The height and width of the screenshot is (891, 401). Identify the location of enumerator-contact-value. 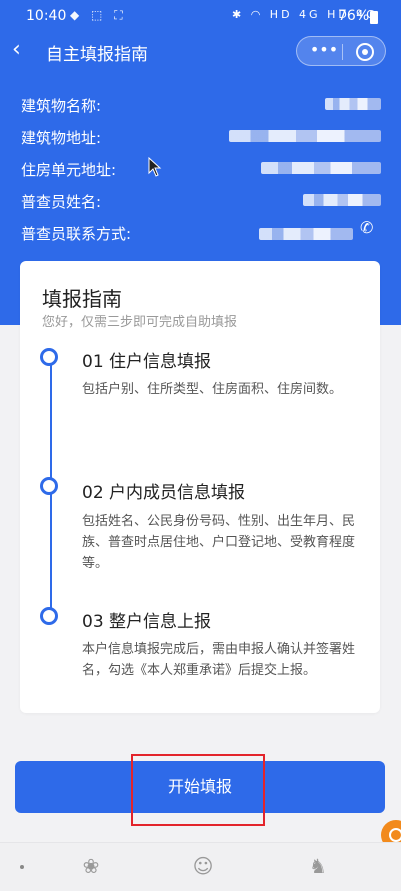
(306, 234).